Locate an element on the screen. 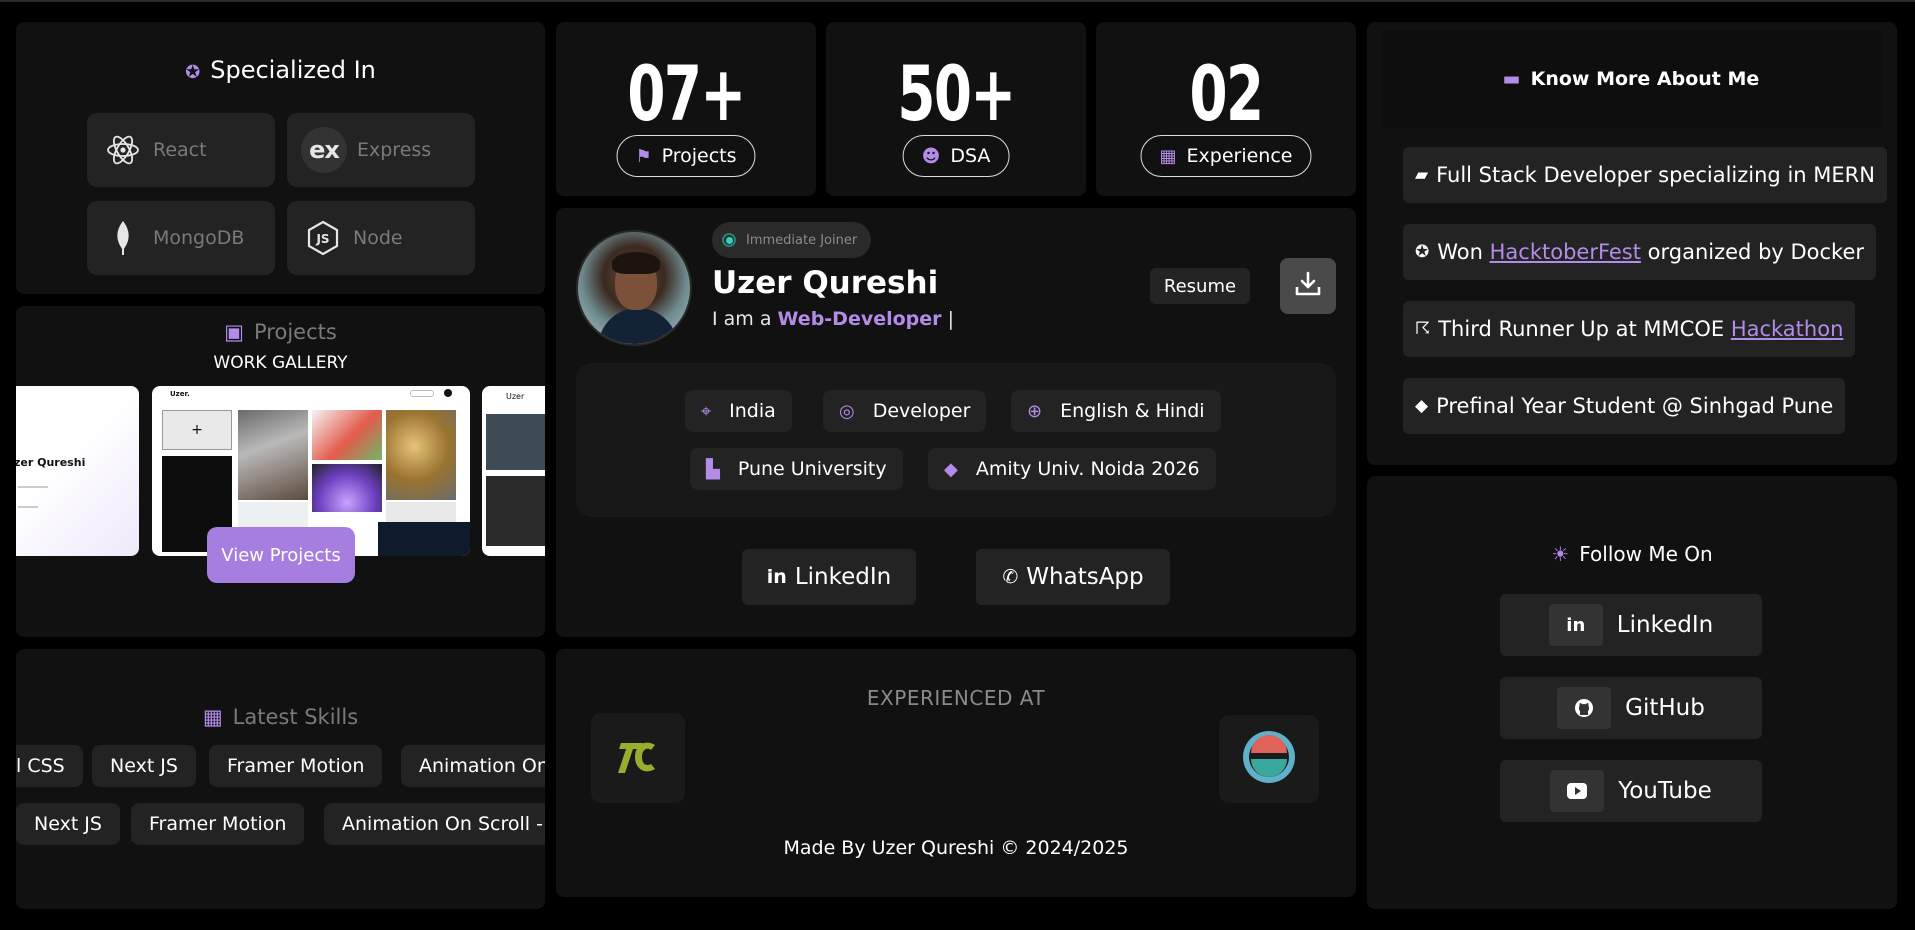 This screenshot has height=930, width=1915. stat-pill-dsa: ☻ DSA is located at coordinates (956, 156).